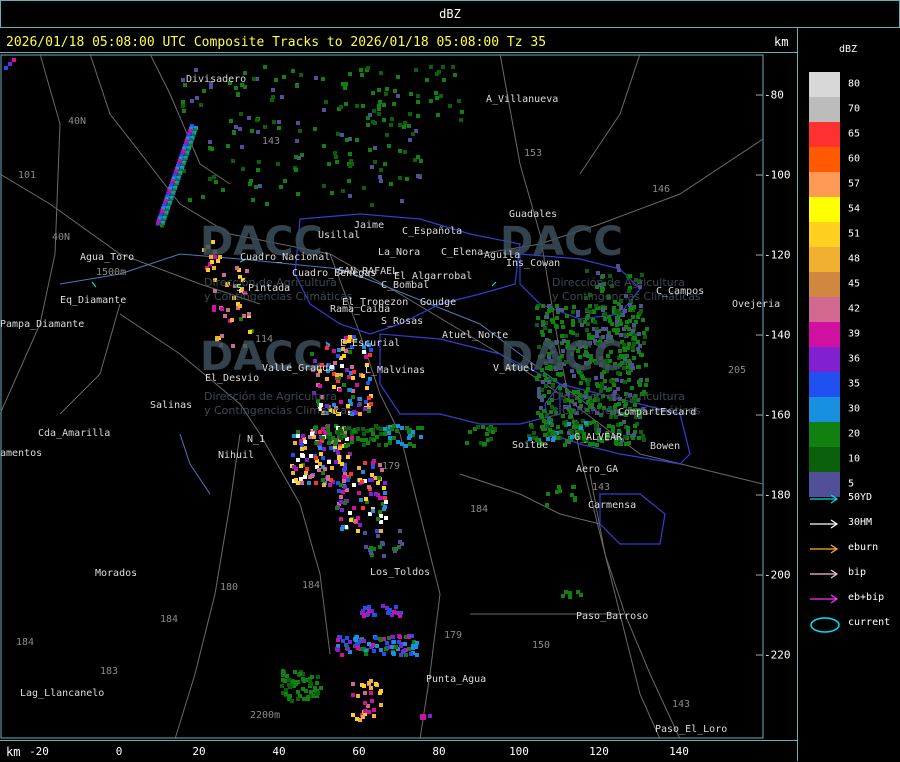  What do you see at coordinates (298, 368) in the screenshot?
I see `place-label: Valle_Grande` at bounding box center [298, 368].